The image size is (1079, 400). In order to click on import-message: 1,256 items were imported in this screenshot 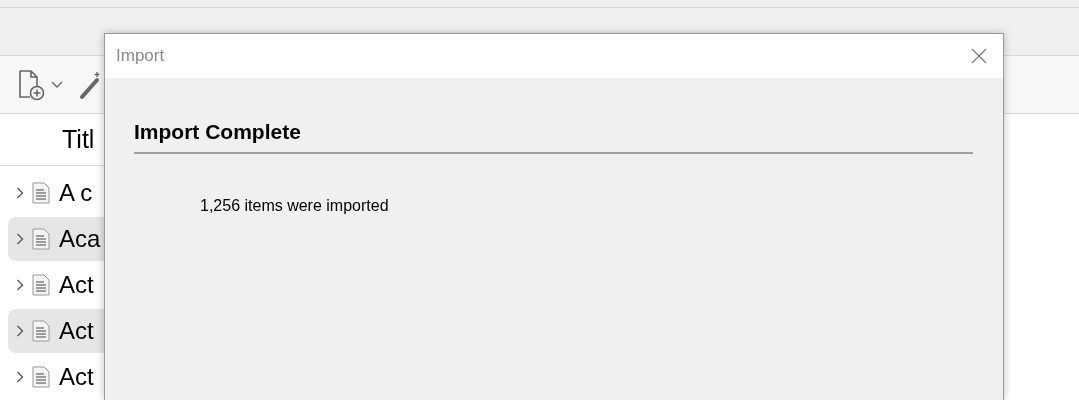, I will do `click(295, 206)`.